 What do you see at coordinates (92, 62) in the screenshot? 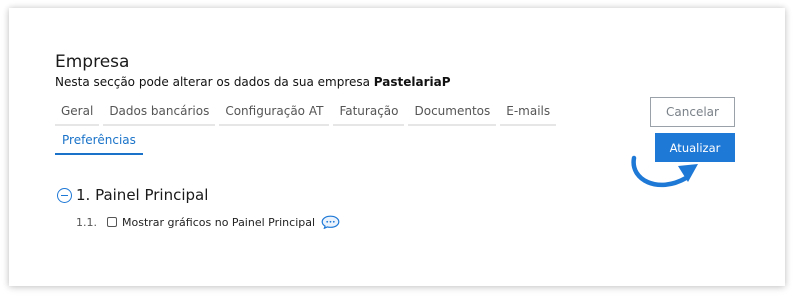
I see `page-title: Empresa` at bounding box center [92, 62].